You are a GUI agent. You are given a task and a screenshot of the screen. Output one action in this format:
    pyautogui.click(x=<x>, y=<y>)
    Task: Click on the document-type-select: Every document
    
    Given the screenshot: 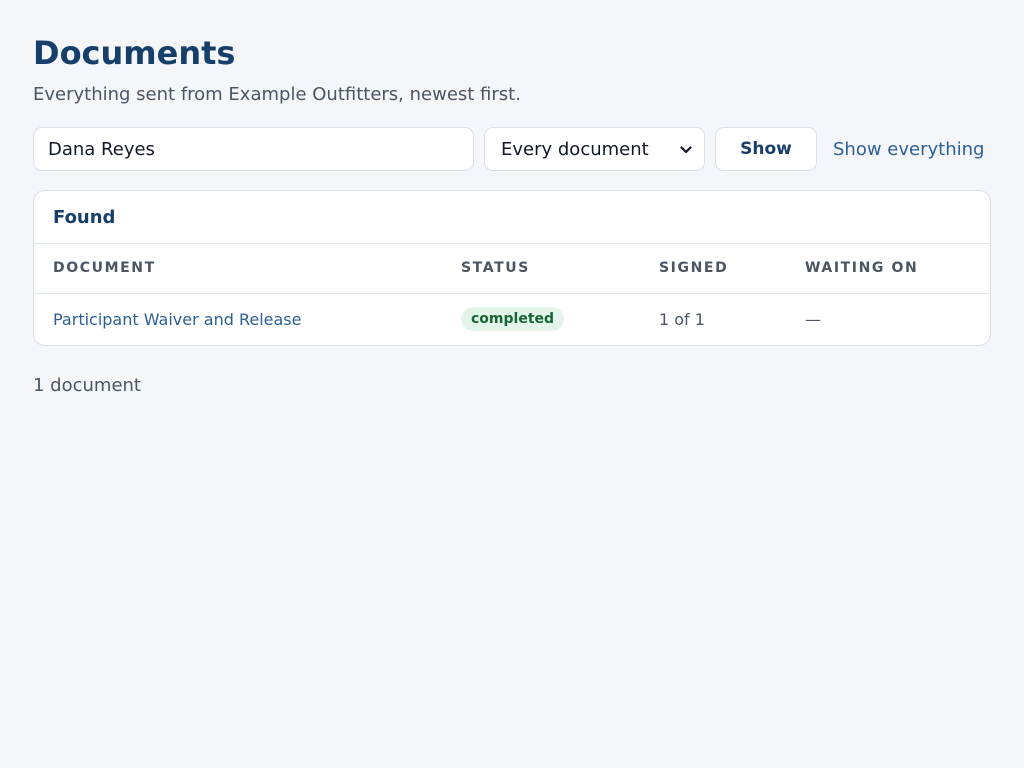 What is the action you would take?
    pyautogui.click(x=594, y=149)
    